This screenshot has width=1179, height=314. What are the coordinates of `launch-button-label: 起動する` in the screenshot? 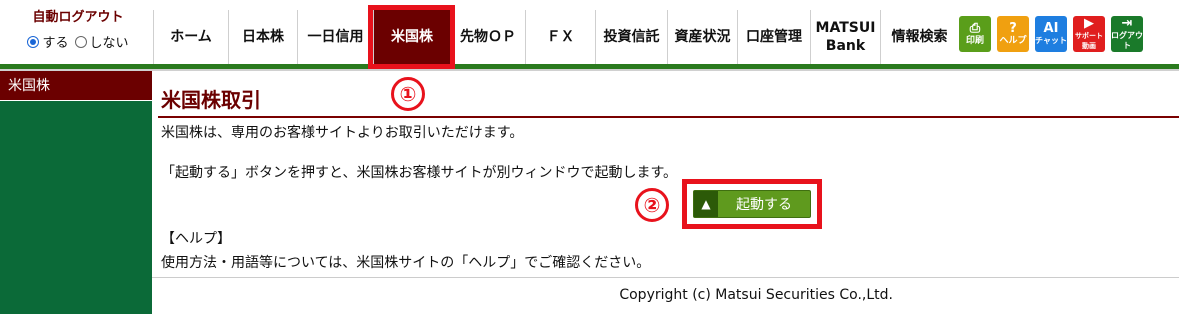 It's located at (764, 205).